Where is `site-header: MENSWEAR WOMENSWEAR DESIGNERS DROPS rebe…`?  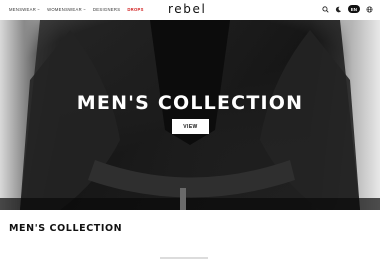
site-header: MENSWEAR WOMENSWEAR DESIGNERS DROPS rebe… is located at coordinates (190, 10).